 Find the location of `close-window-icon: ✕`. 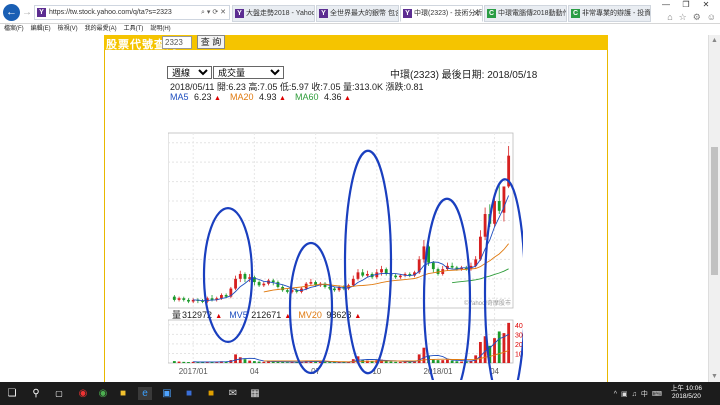

close-window-icon: ✕ is located at coordinates (706, 4).